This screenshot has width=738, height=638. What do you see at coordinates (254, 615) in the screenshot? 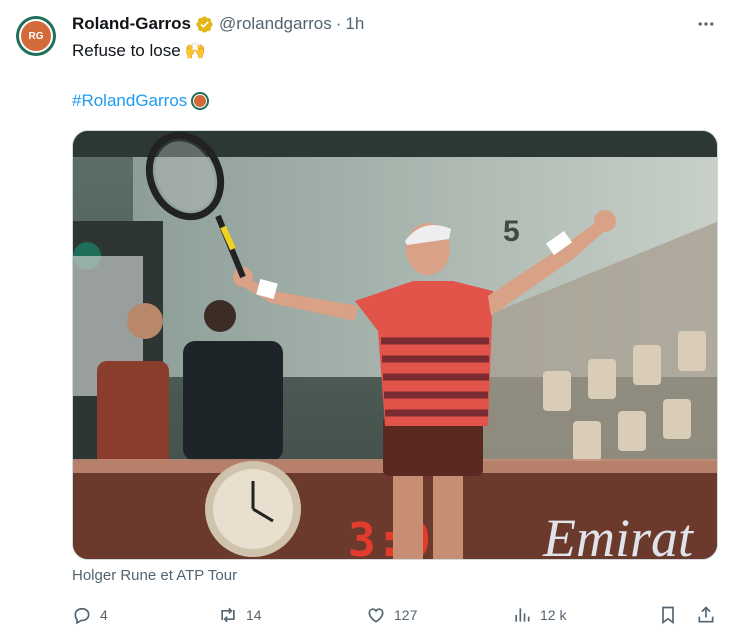
I see `repost-count: 14` at bounding box center [254, 615].